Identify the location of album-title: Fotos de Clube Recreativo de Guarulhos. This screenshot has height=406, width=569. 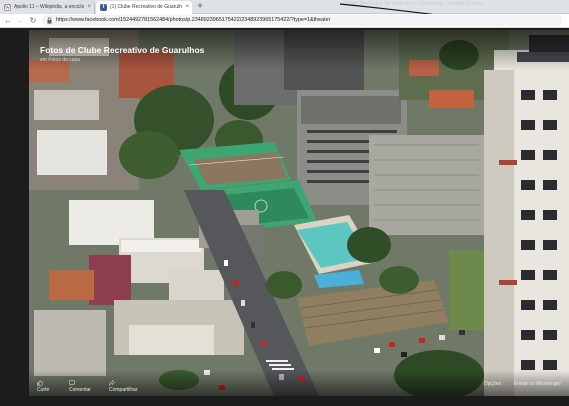
(122, 50).